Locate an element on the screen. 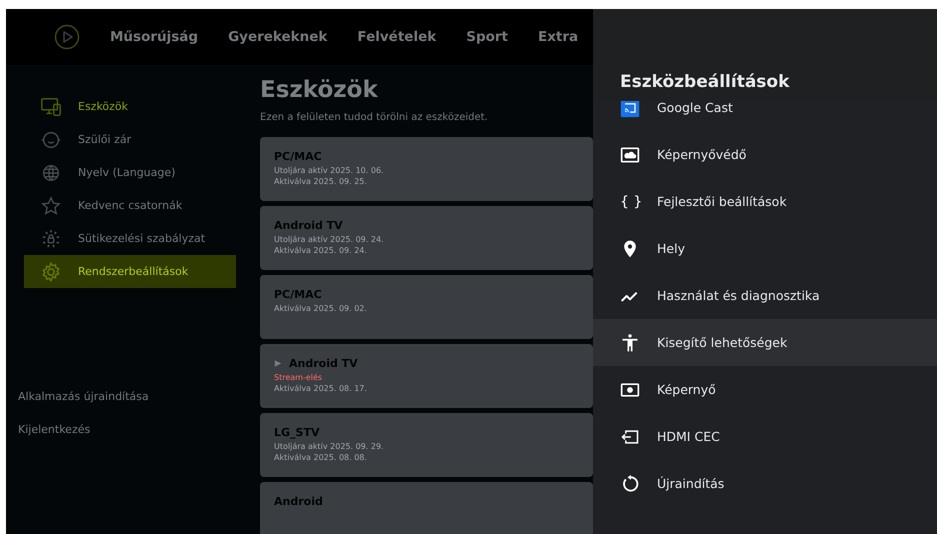 The height and width of the screenshot is (534, 937). sidebar-item: Rendszerbeállítások is located at coordinates (130, 271).